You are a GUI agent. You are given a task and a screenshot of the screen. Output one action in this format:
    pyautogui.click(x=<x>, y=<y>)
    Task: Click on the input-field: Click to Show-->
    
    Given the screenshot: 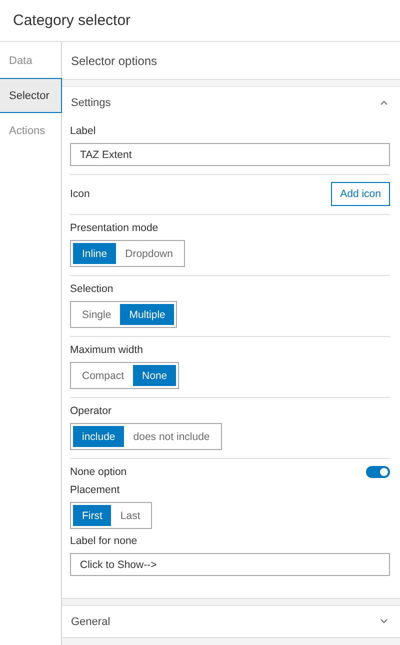 What is the action you would take?
    pyautogui.click(x=230, y=564)
    